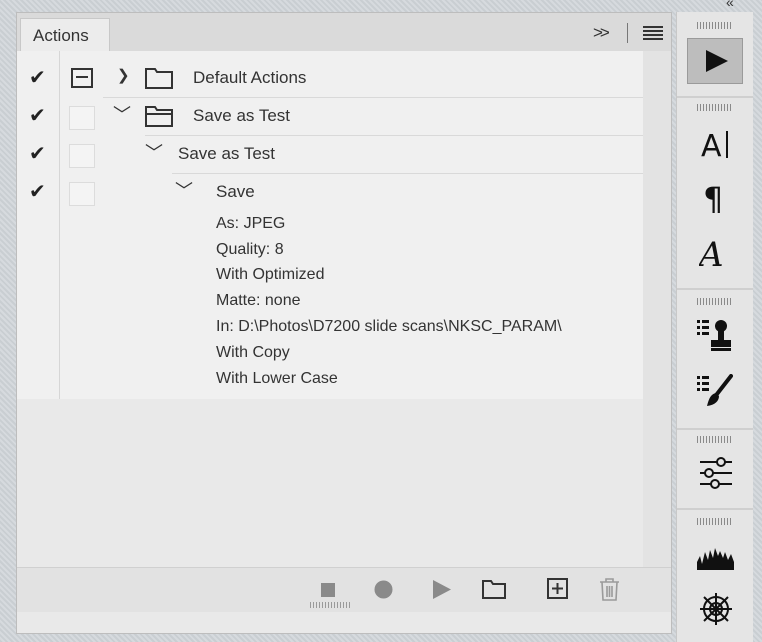 Image resolution: width=762 pixels, height=642 pixels. Describe the element at coordinates (442, 589) in the screenshot. I see `play-icon` at that location.